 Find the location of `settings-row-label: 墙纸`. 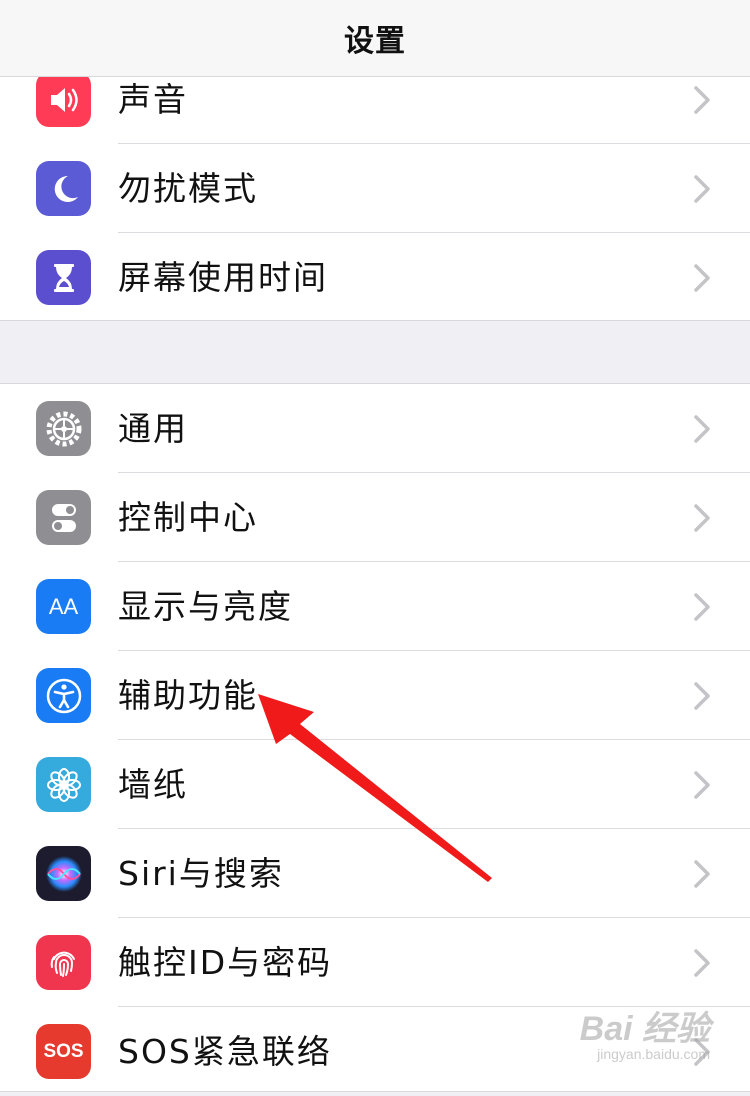

settings-row-label: 墙纸 is located at coordinates (153, 784).